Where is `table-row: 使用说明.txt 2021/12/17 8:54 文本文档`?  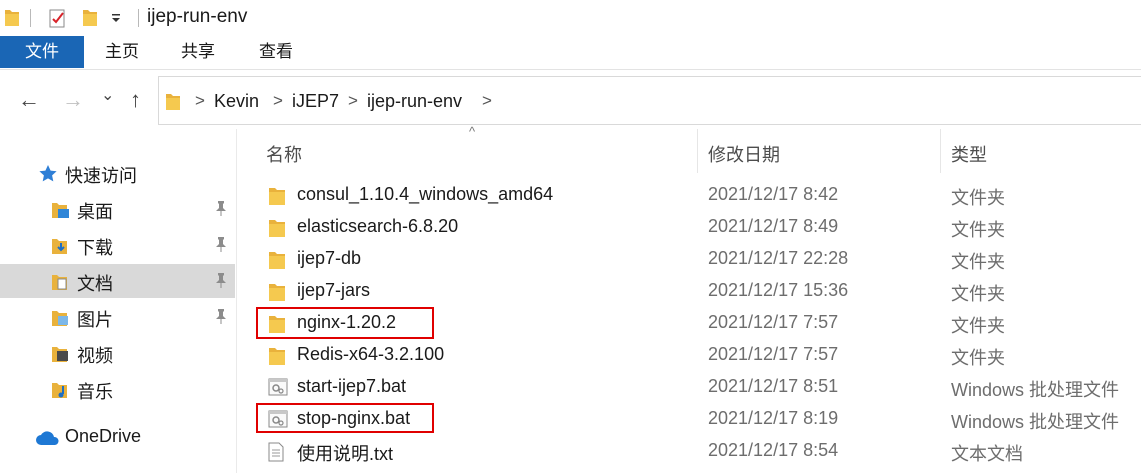 table-row: 使用说明.txt 2021/12/17 8:54 文本文档 is located at coordinates (698, 451).